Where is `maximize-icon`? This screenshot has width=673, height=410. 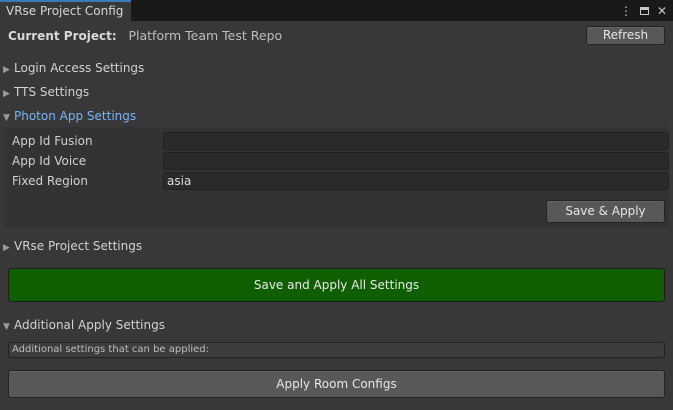 maximize-icon is located at coordinates (644, 10).